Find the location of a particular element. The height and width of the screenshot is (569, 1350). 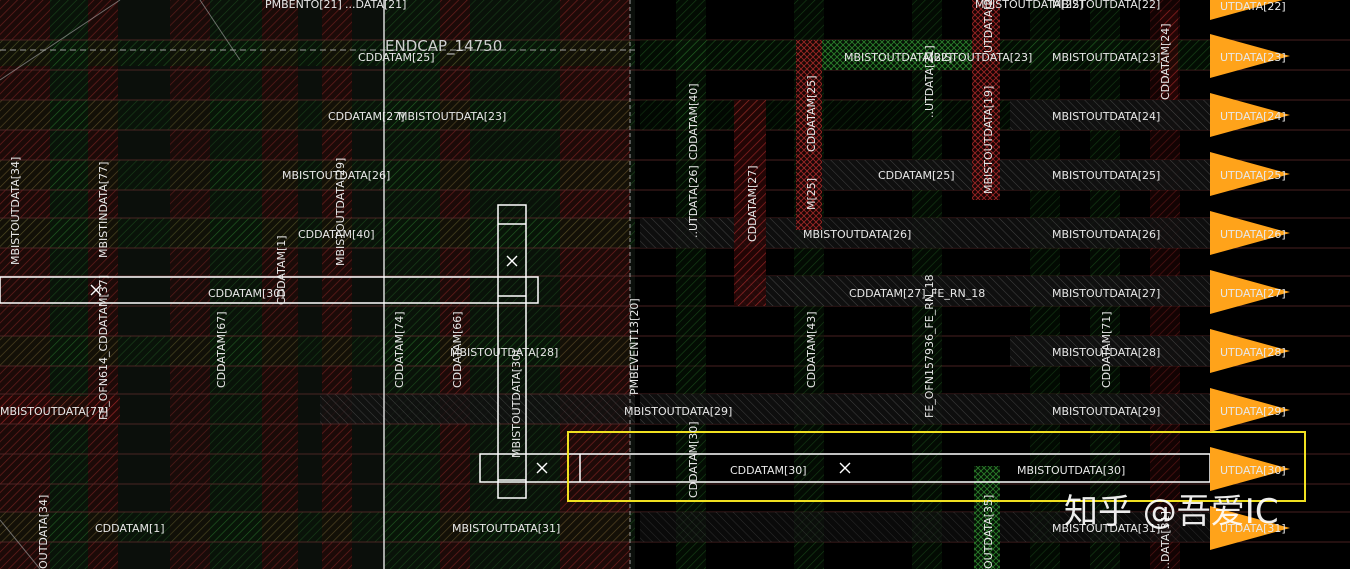

net-label: MBISTOUTDATA[25] is located at coordinates (1106, 175).